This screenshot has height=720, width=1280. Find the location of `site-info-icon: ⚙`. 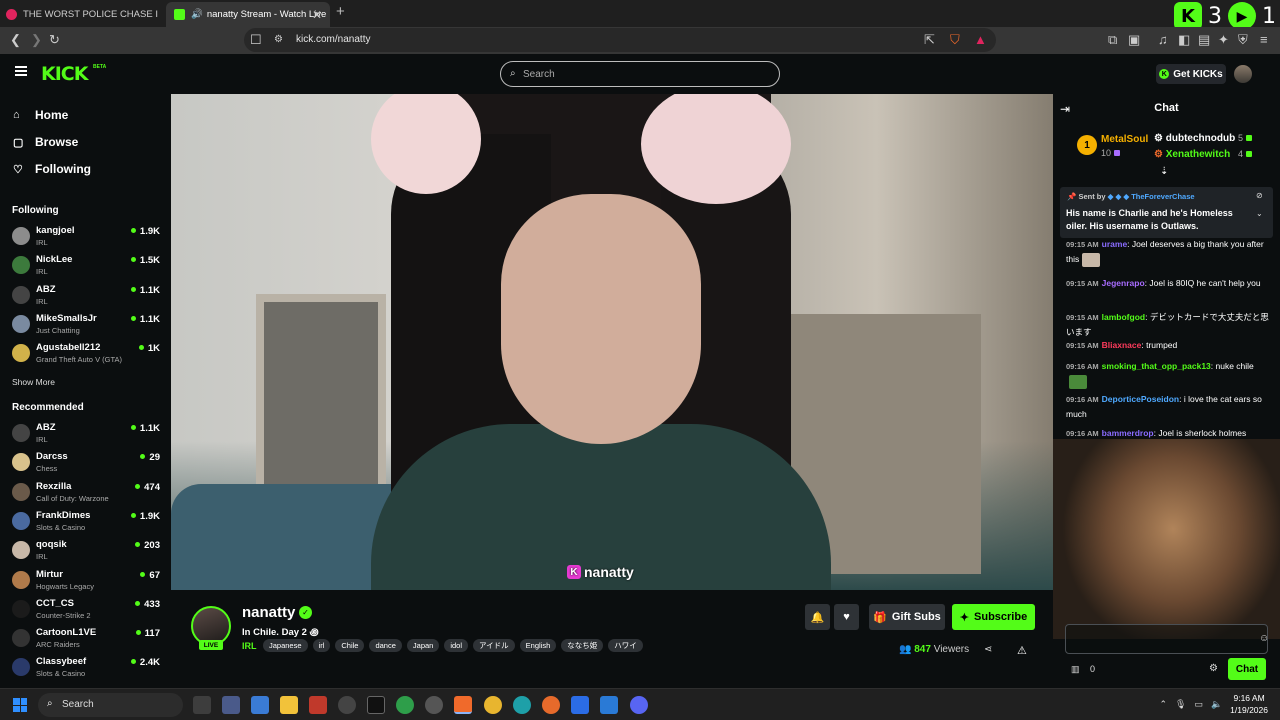

site-info-icon: ⚙ is located at coordinates (278, 40).